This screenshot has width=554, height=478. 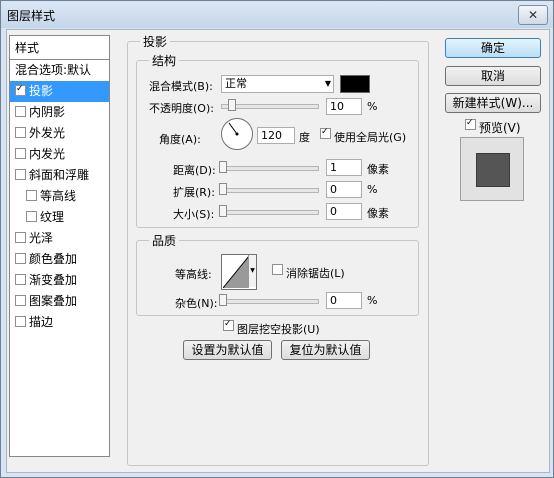 What do you see at coordinates (59, 238) in the screenshot?
I see `style-list-item: 光泽` at bounding box center [59, 238].